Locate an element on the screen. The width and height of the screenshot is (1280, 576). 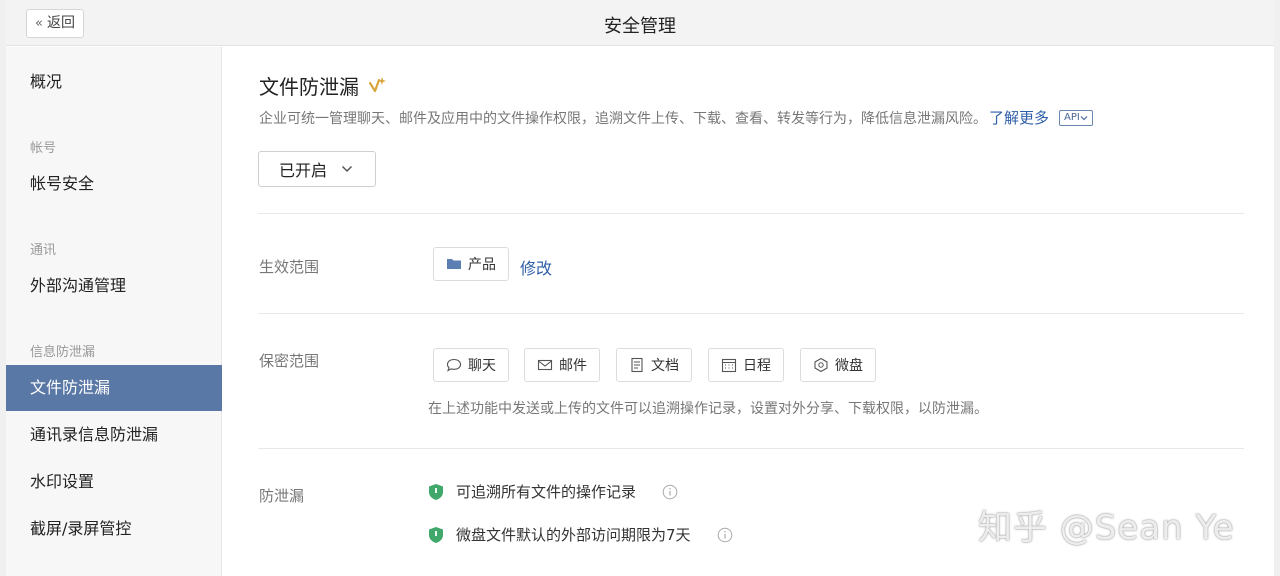
top-bar: « 返回 安全管理 is located at coordinates (640, 23).